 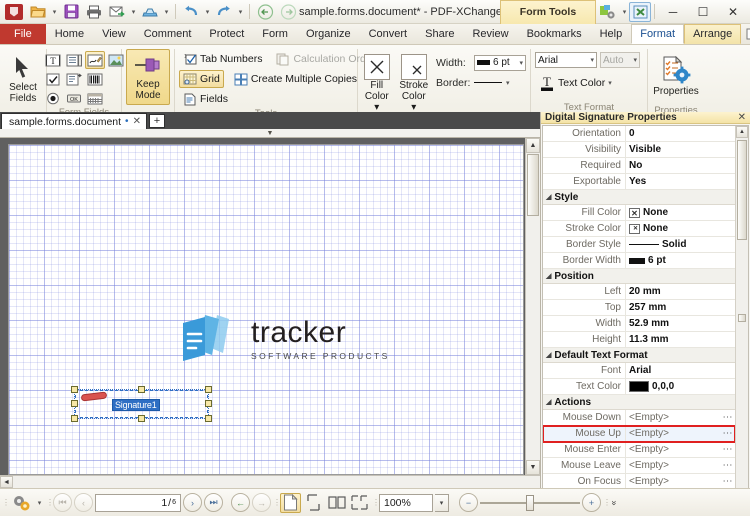 What do you see at coordinates (680, 323) in the screenshot?
I see `property-value: 52.9 mm` at bounding box center [680, 323].